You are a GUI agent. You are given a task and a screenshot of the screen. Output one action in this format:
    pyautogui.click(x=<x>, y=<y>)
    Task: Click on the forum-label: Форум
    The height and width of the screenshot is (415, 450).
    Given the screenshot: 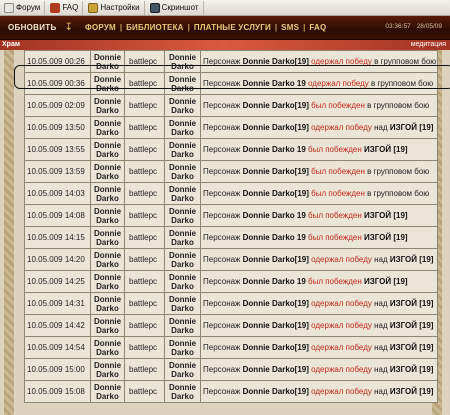 What is the action you would take?
    pyautogui.click(x=28, y=7)
    